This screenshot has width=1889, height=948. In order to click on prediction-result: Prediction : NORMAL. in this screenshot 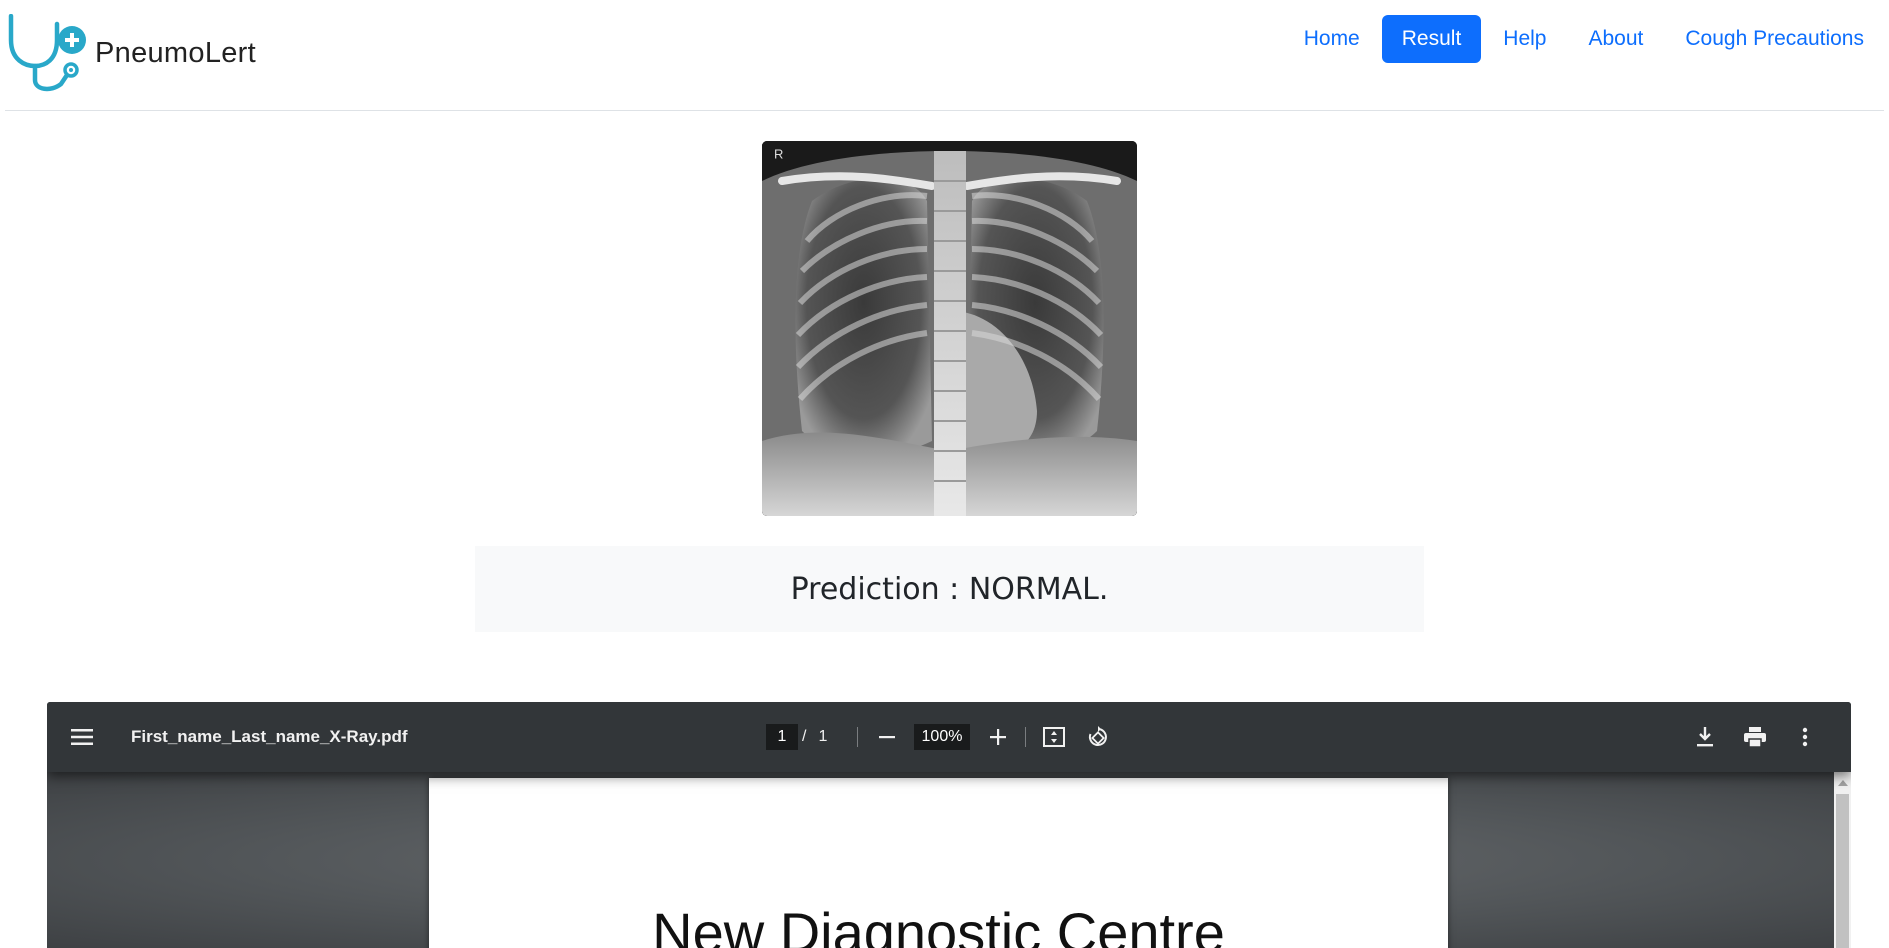, I will do `click(949, 589)`.